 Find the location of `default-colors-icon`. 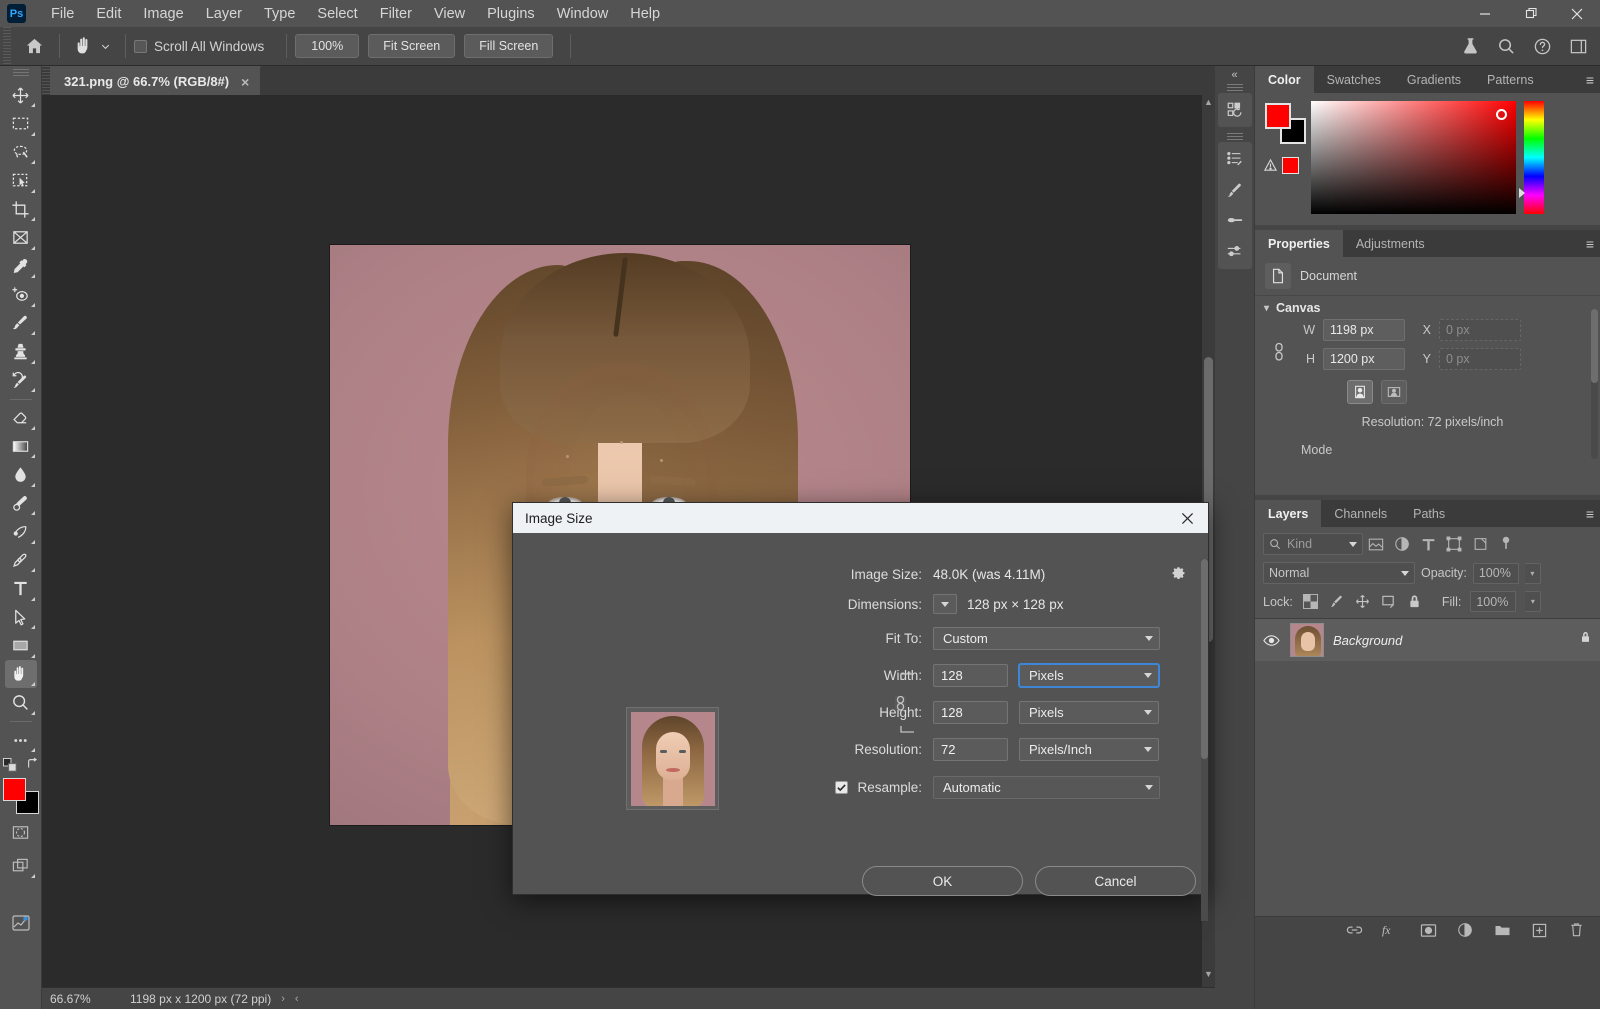

default-colors-icon is located at coordinates (10, 767).